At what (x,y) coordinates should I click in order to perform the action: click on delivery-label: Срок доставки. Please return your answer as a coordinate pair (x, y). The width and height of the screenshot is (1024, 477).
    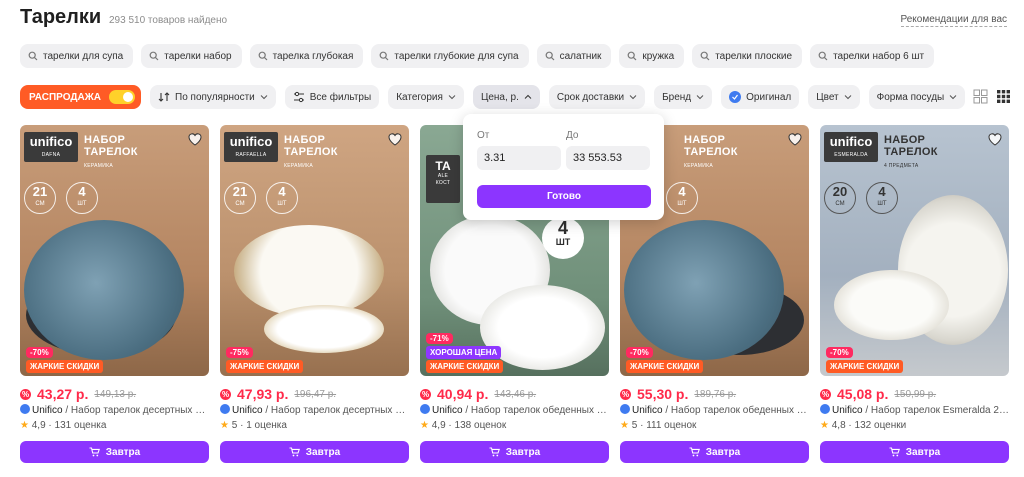
    Looking at the image, I should click on (590, 97).